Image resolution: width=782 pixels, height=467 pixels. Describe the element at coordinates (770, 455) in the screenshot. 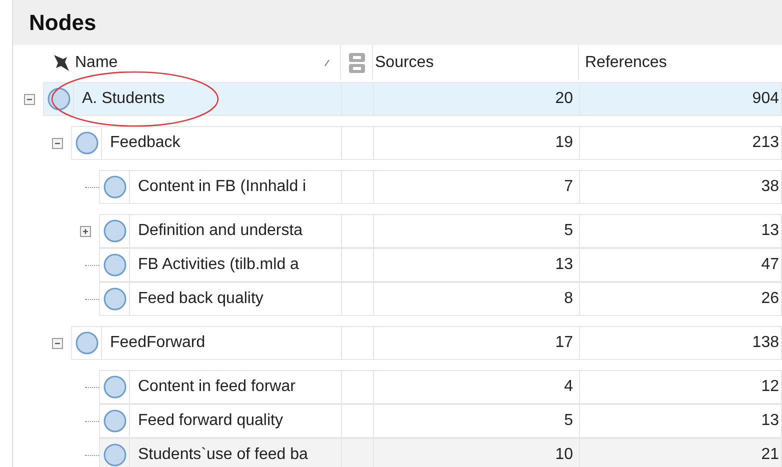

I see `references-count: 21` at that location.